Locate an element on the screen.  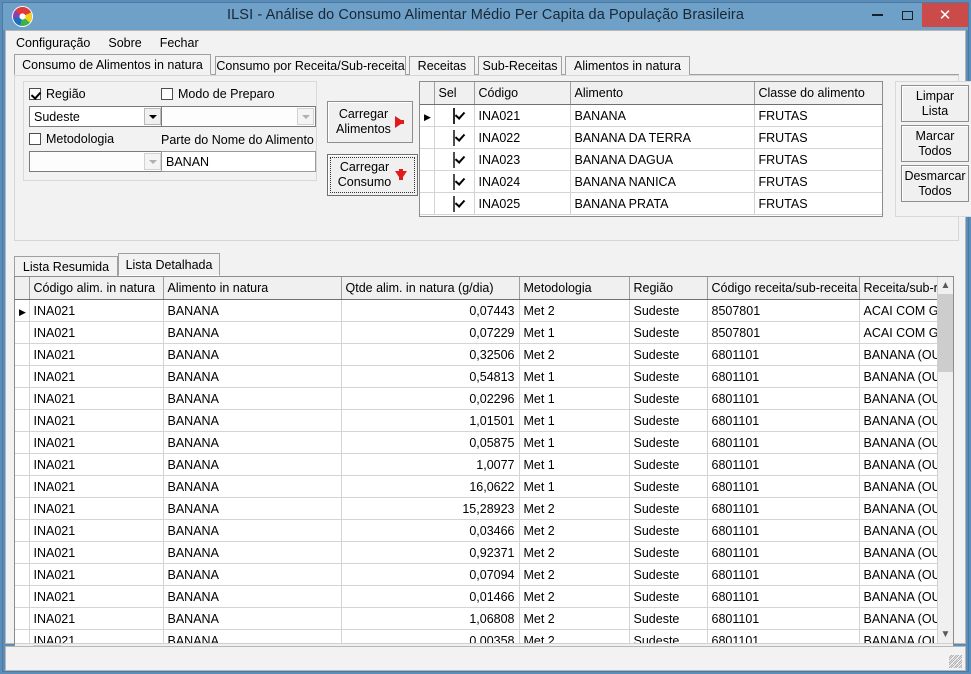
table-row: INA025 BANANA PRATA FRUTAS is located at coordinates (651, 203).